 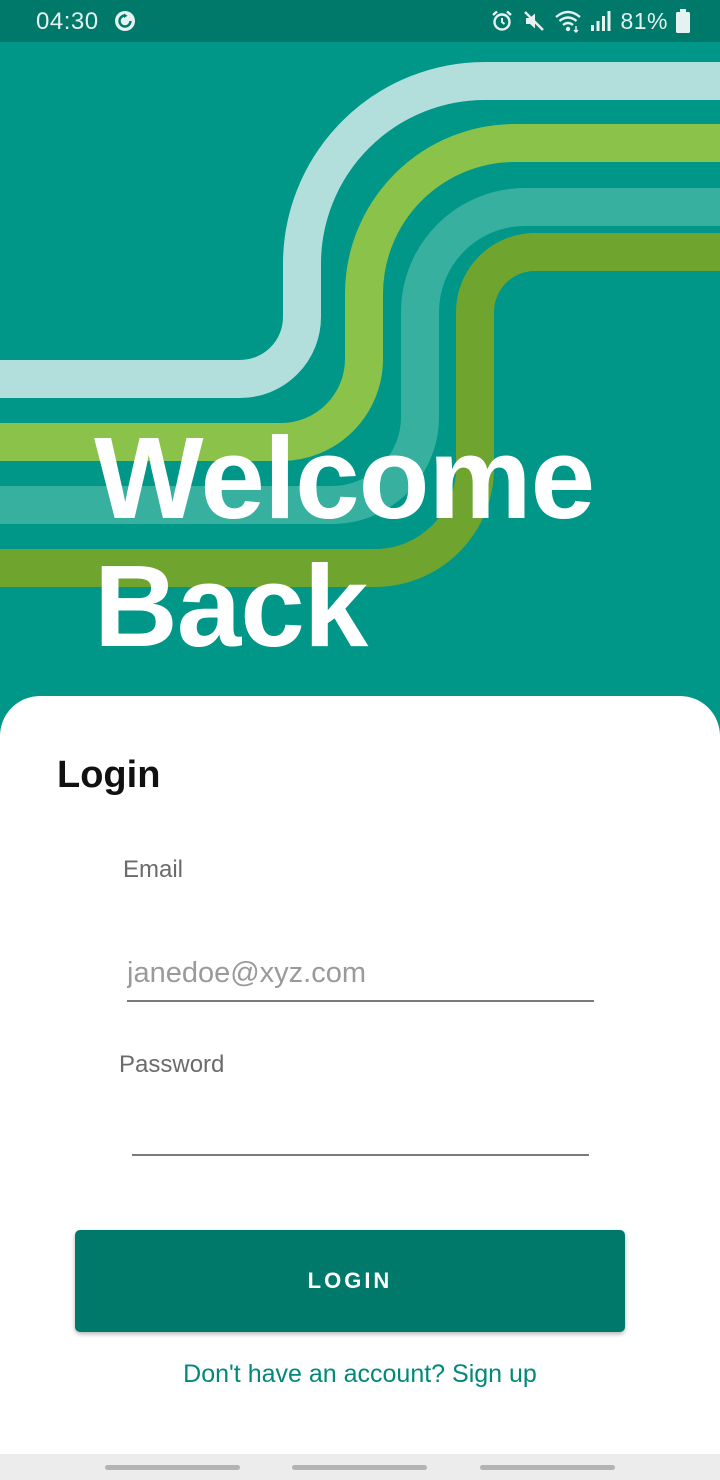 What do you see at coordinates (172, 1064) in the screenshot?
I see `password-label: Password` at bounding box center [172, 1064].